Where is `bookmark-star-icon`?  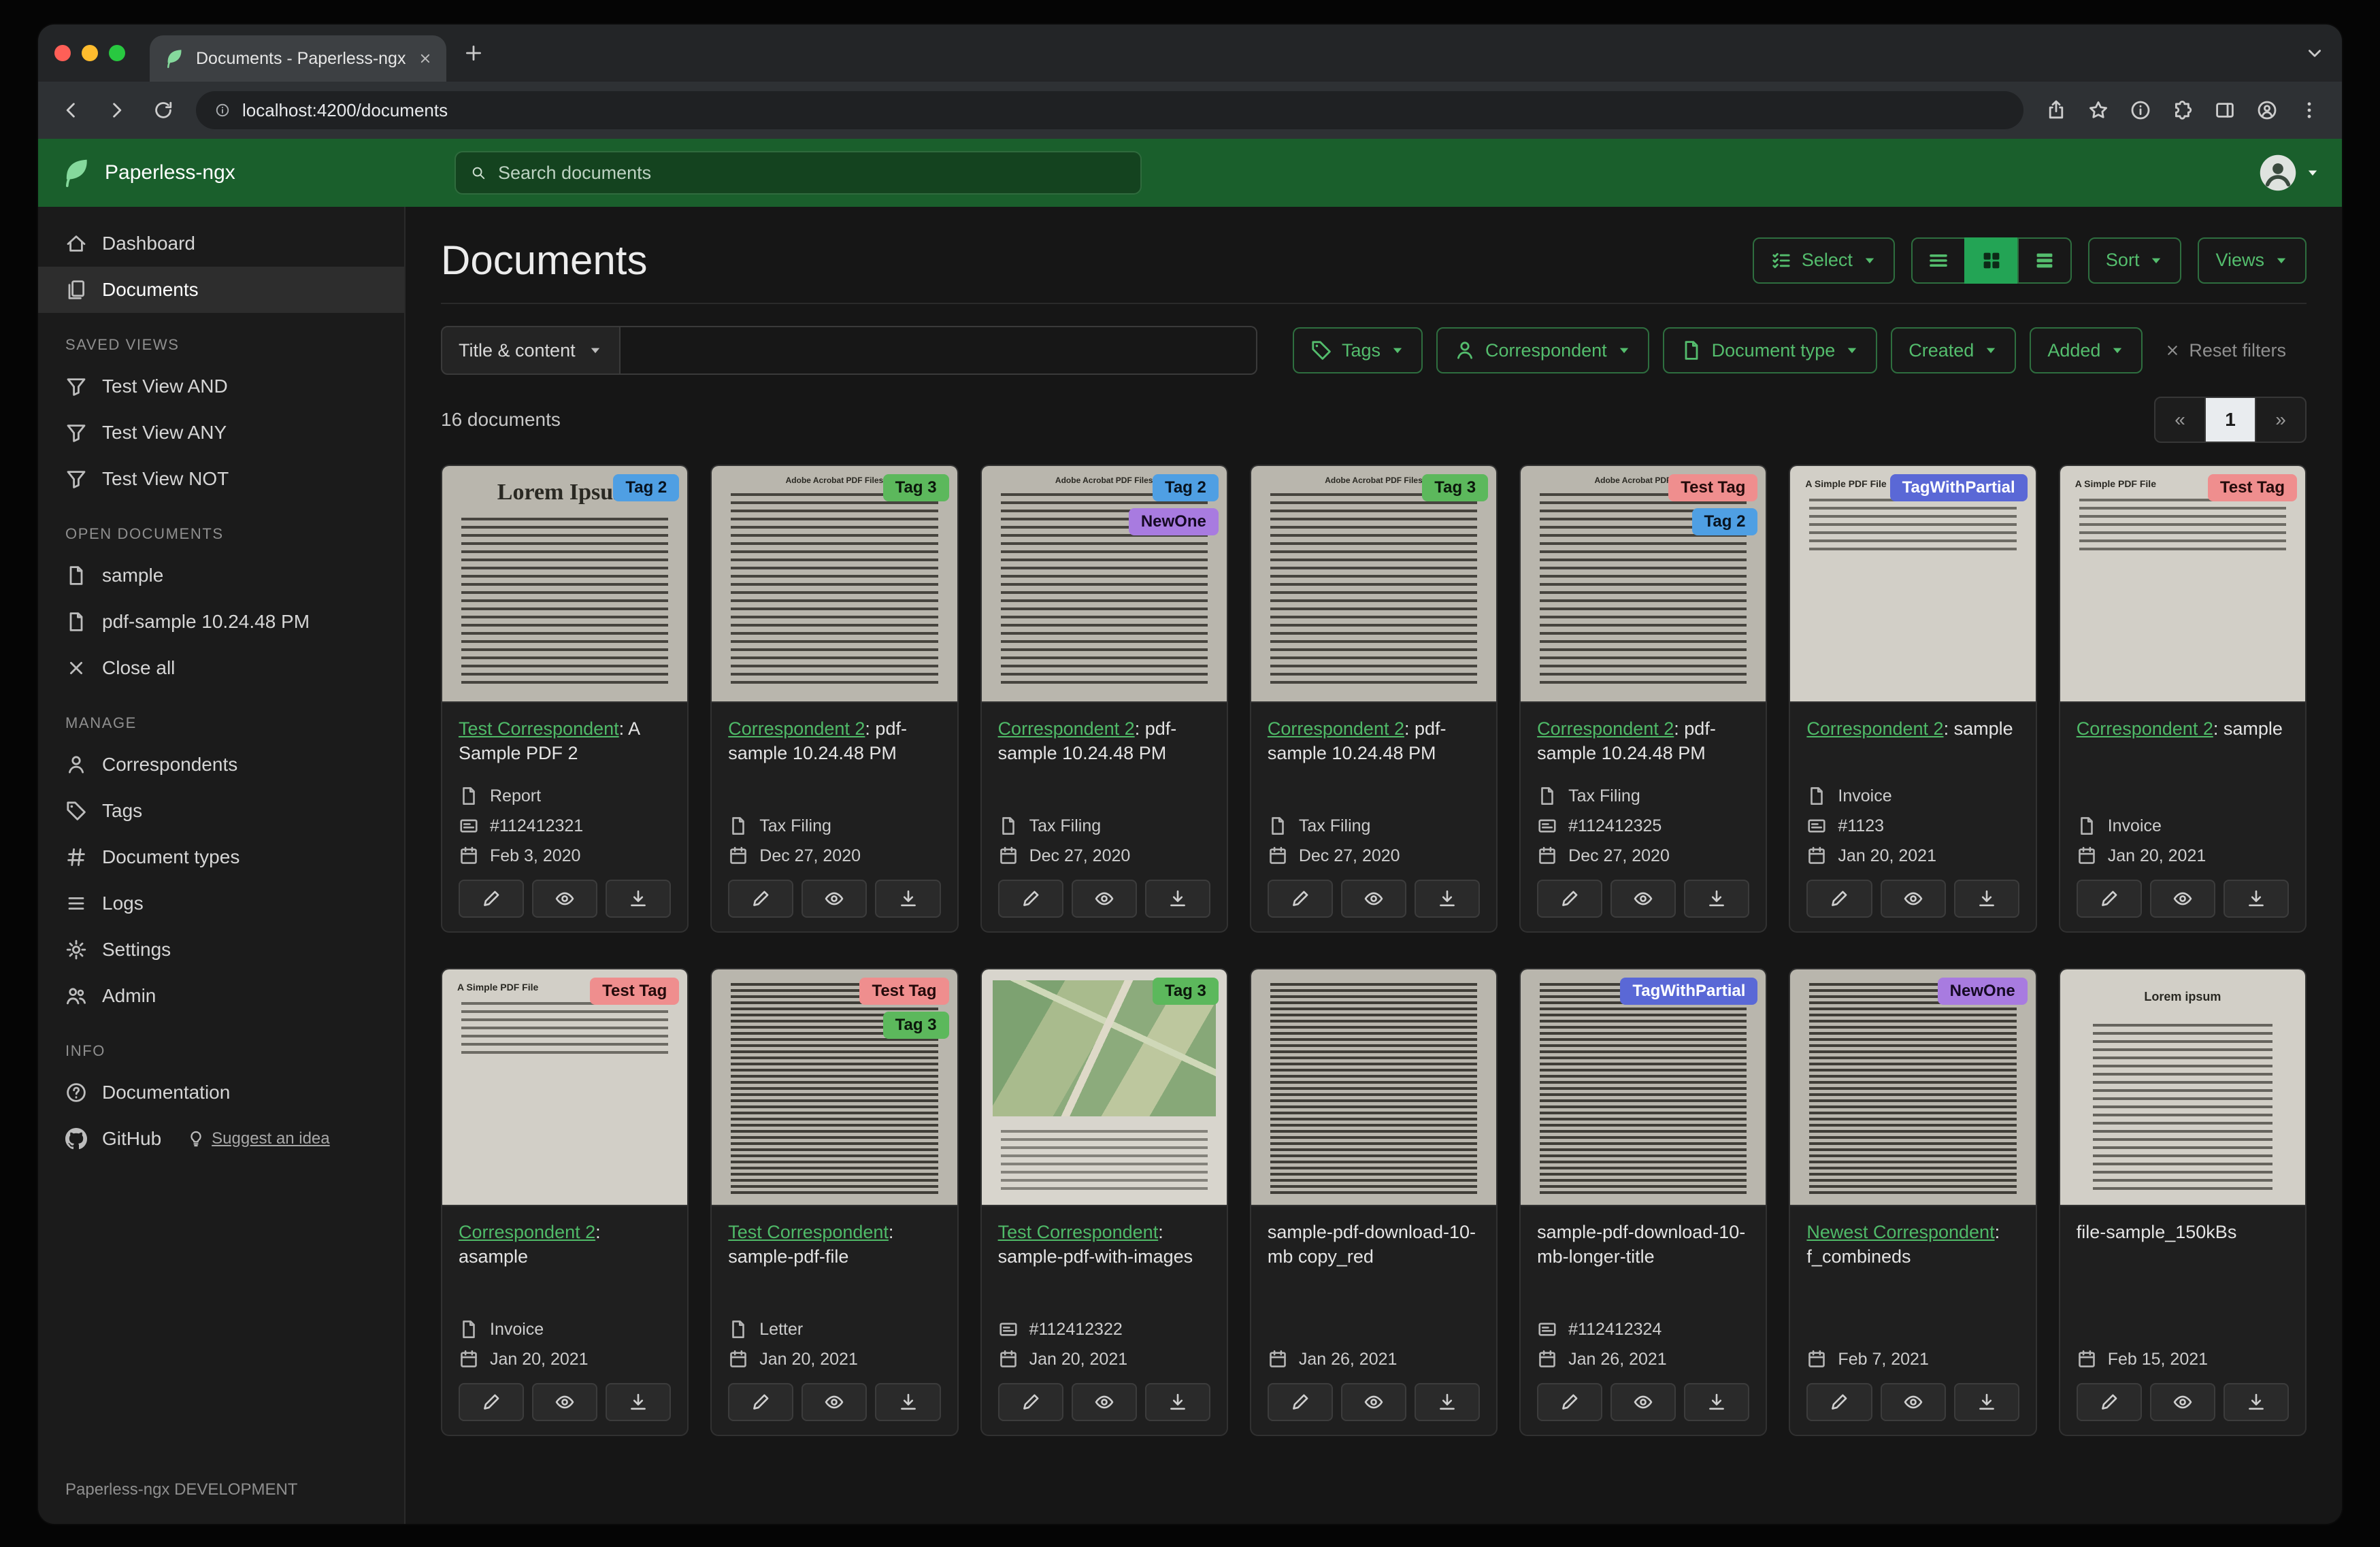 bookmark-star-icon is located at coordinates (2098, 110).